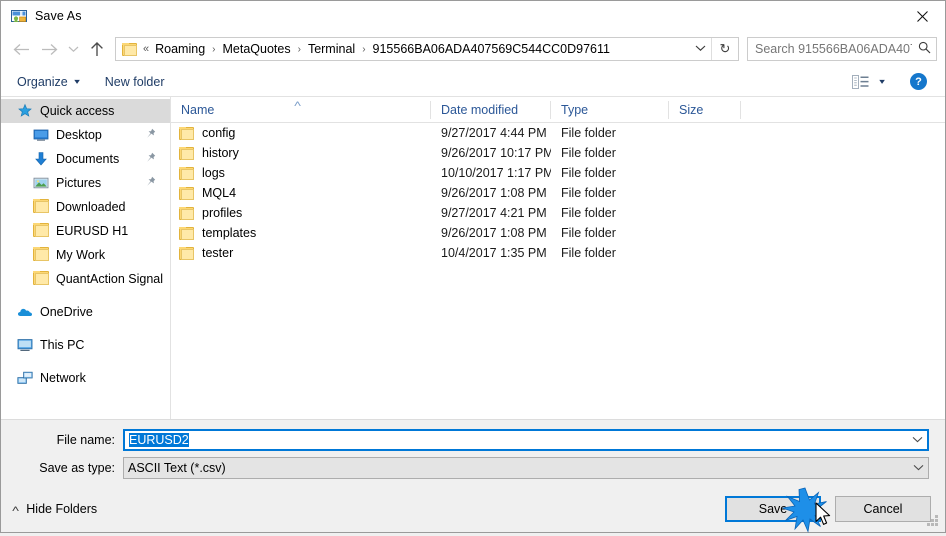 The height and width of the screenshot is (536, 946). What do you see at coordinates (301, 233) in the screenshot?
I see `file-name-cell: templates` at bounding box center [301, 233].